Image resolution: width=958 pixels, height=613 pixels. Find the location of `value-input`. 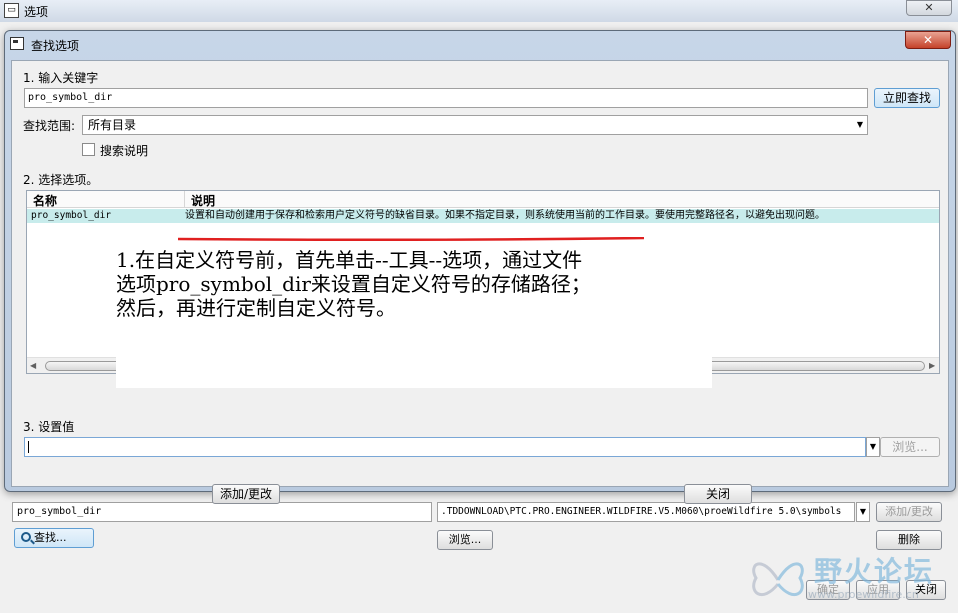

value-input is located at coordinates (445, 447).